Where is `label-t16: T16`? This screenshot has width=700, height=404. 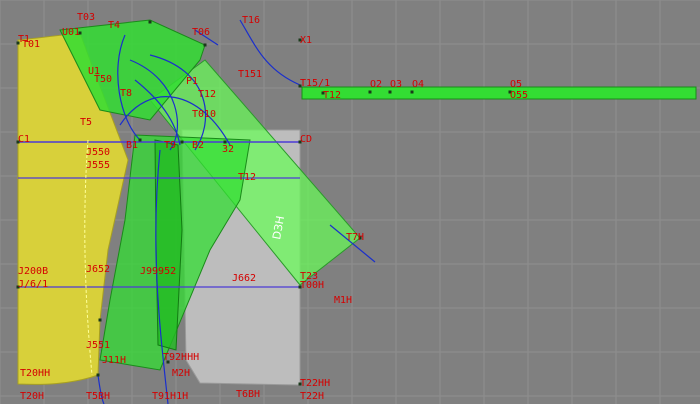 label-t16: T16 is located at coordinates (251, 20).